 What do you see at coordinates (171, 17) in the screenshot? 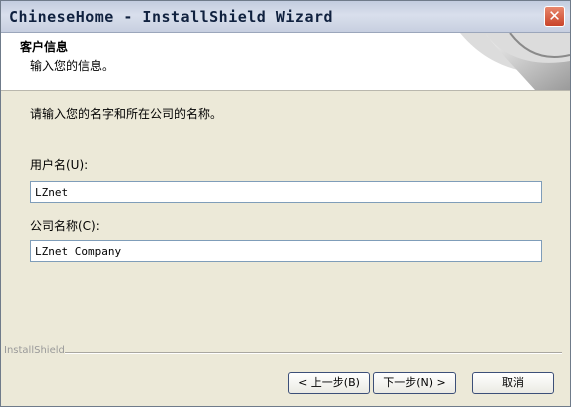
I see `window-title: ChineseHome - InstallShield Wizard` at bounding box center [171, 17].